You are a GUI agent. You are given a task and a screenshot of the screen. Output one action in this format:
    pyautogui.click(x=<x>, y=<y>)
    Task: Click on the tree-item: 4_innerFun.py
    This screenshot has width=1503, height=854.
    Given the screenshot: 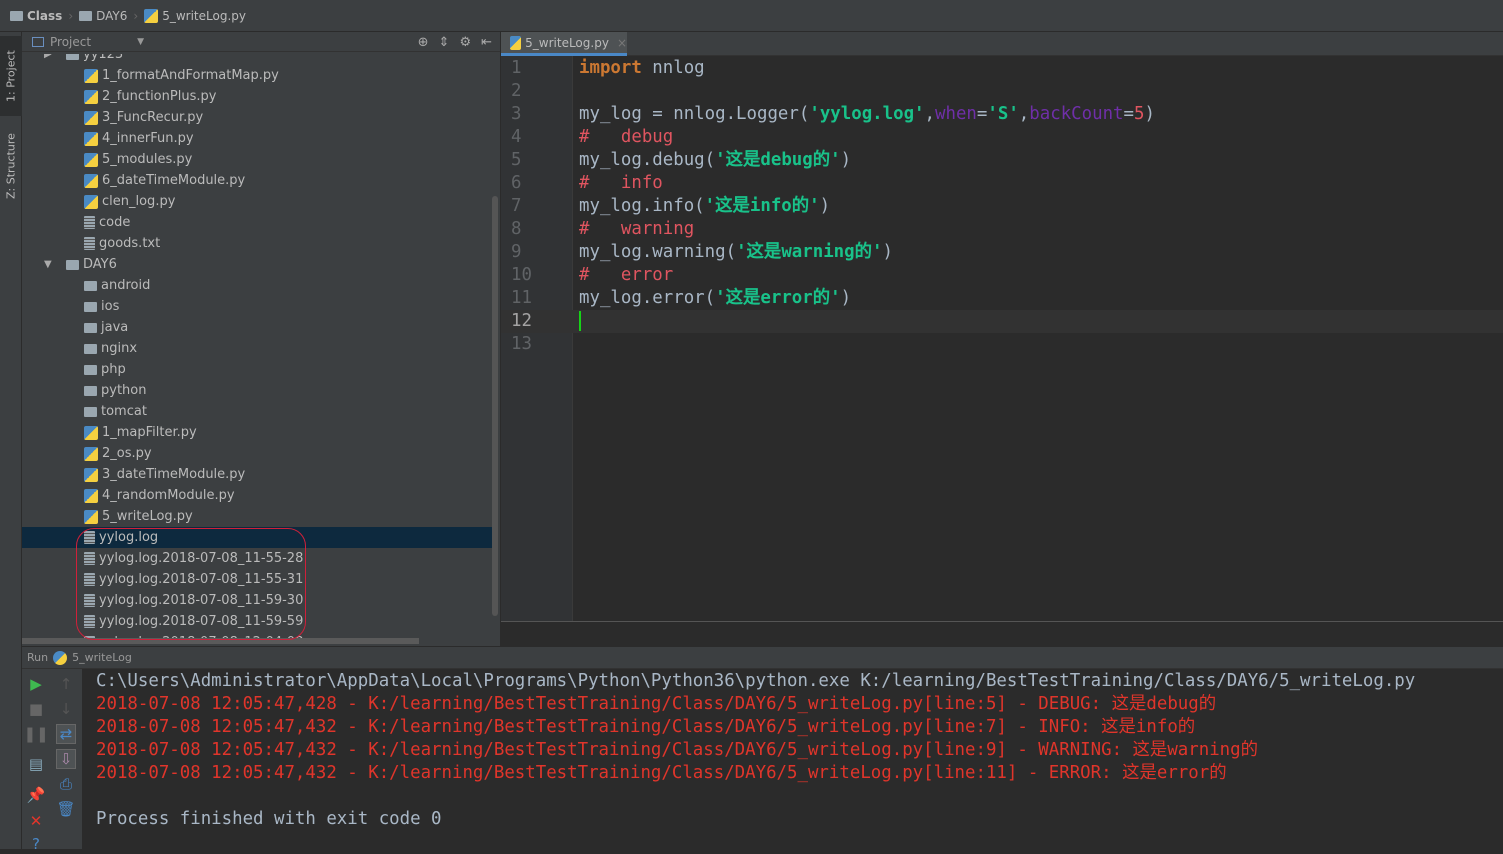 What is the action you would take?
    pyautogui.click(x=257, y=138)
    